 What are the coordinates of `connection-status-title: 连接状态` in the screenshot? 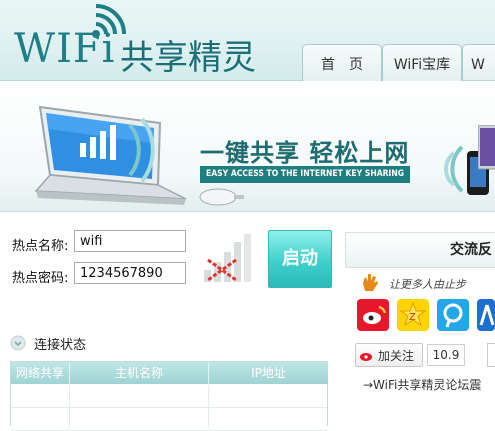 It's located at (60, 345).